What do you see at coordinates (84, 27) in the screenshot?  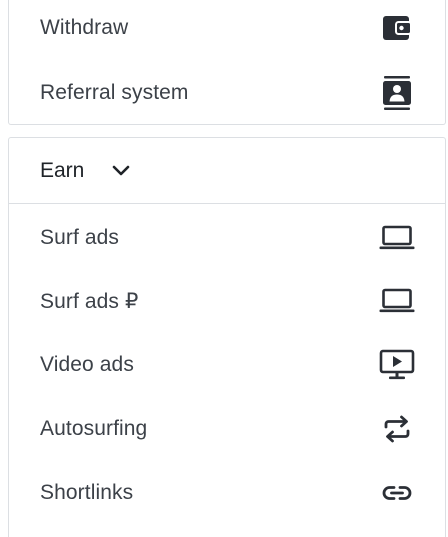 I see `menu-item-label: Withdraw` at bounding box center [84, 27].